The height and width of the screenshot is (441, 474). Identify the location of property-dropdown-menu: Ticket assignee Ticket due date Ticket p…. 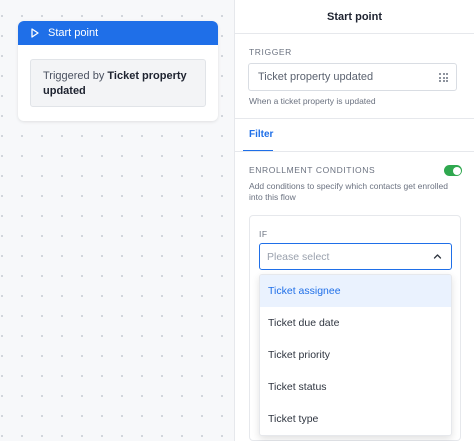
(355, 355).